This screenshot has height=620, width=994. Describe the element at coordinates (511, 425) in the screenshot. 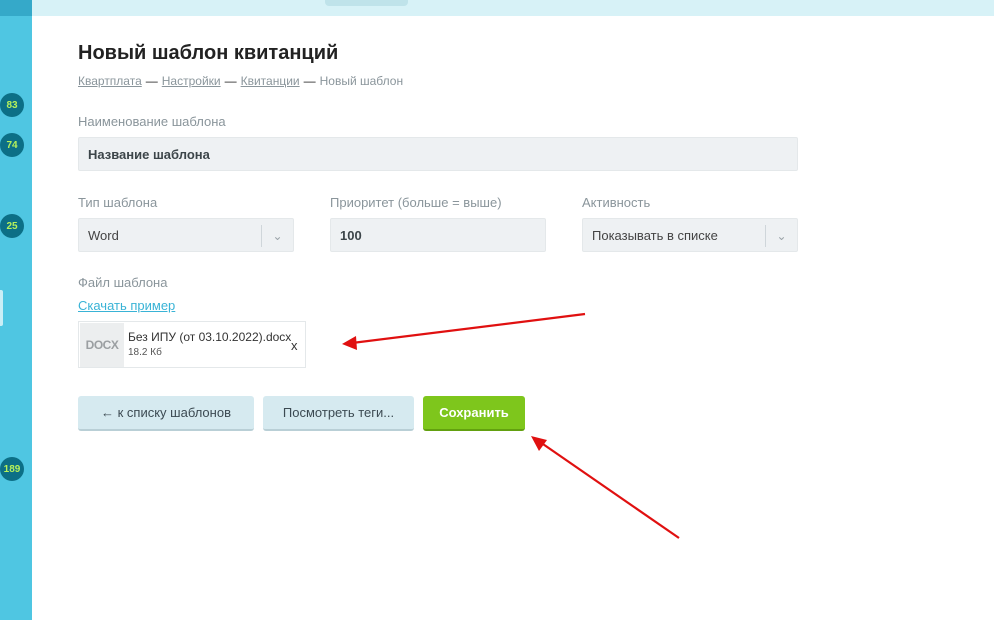

I see `annotation-arrows` at that location.